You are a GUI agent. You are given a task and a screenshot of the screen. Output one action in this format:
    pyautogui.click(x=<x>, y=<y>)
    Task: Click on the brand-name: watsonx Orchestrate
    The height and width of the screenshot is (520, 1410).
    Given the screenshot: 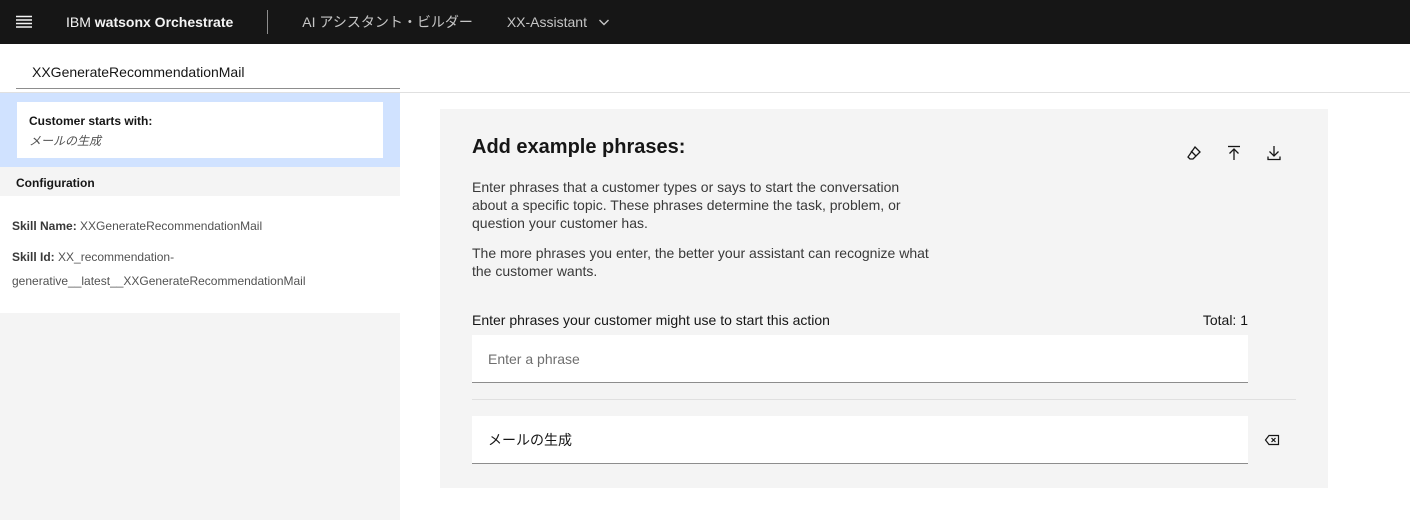 What is the action you would take?
    pyautogui.click(x=164, y=22)
    